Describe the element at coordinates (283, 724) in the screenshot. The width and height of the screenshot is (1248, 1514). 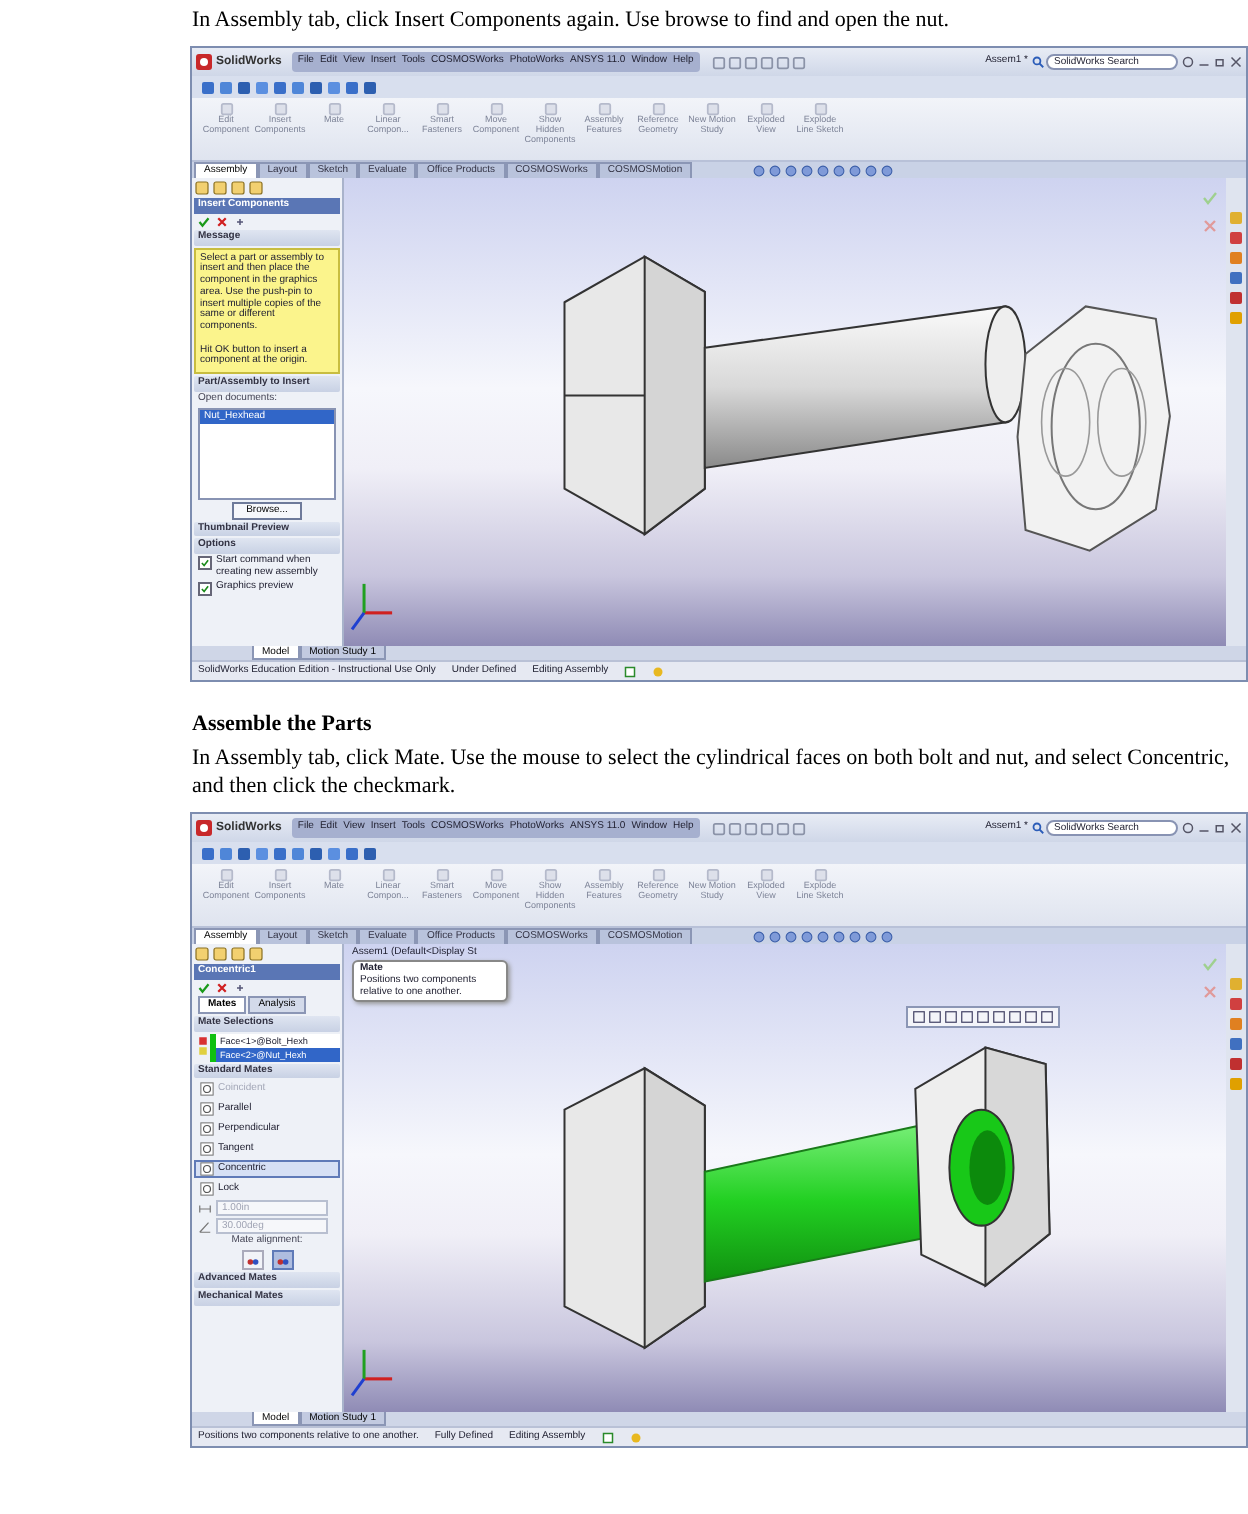
I see `section-heading: Assemble the Parts` at that location.